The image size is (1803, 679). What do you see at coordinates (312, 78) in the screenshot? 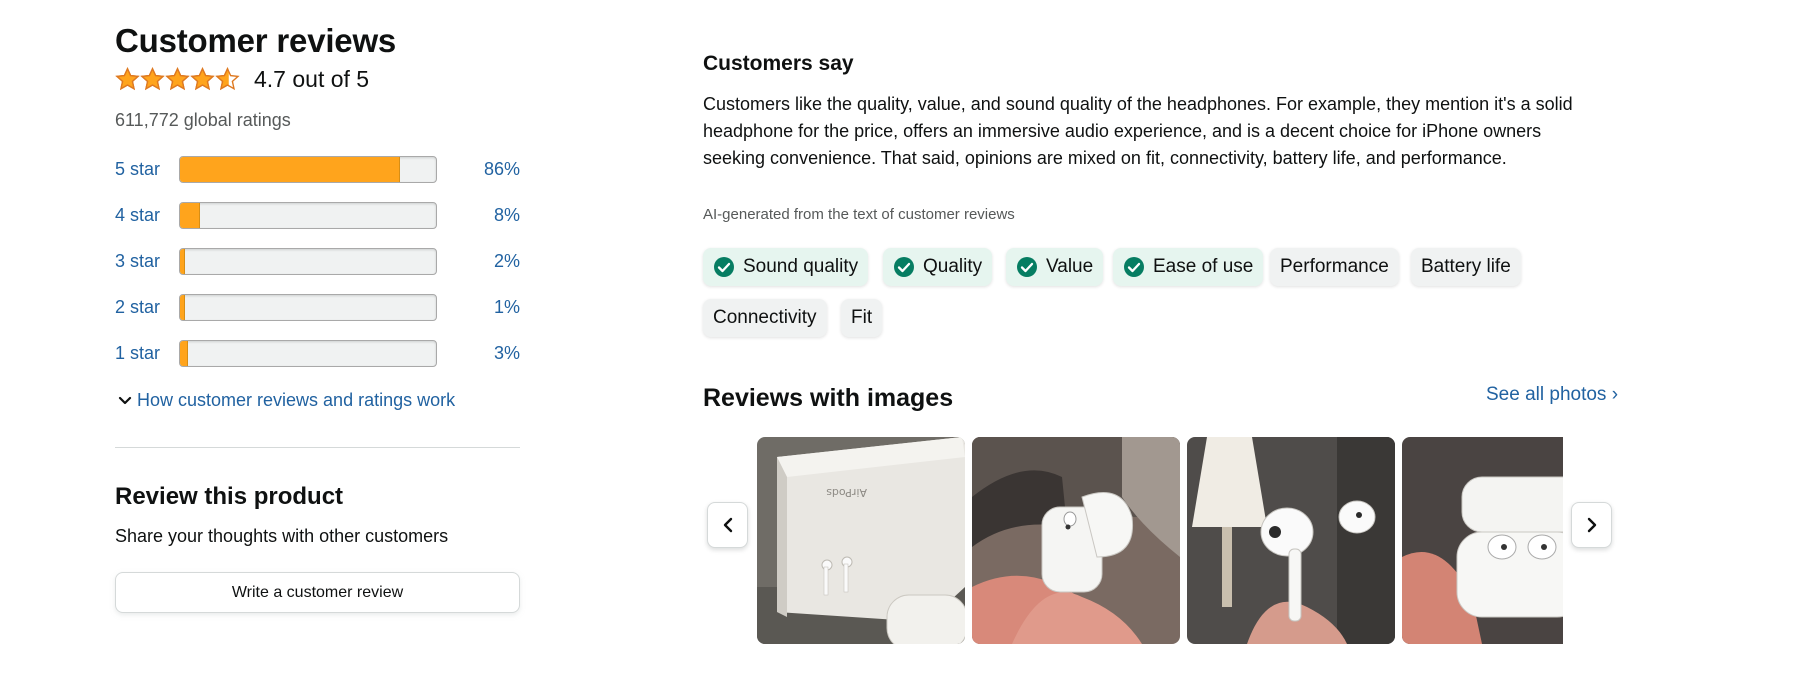
I see `average-rating-text: 4.7 out of 5` at bounding box center [312, 78].